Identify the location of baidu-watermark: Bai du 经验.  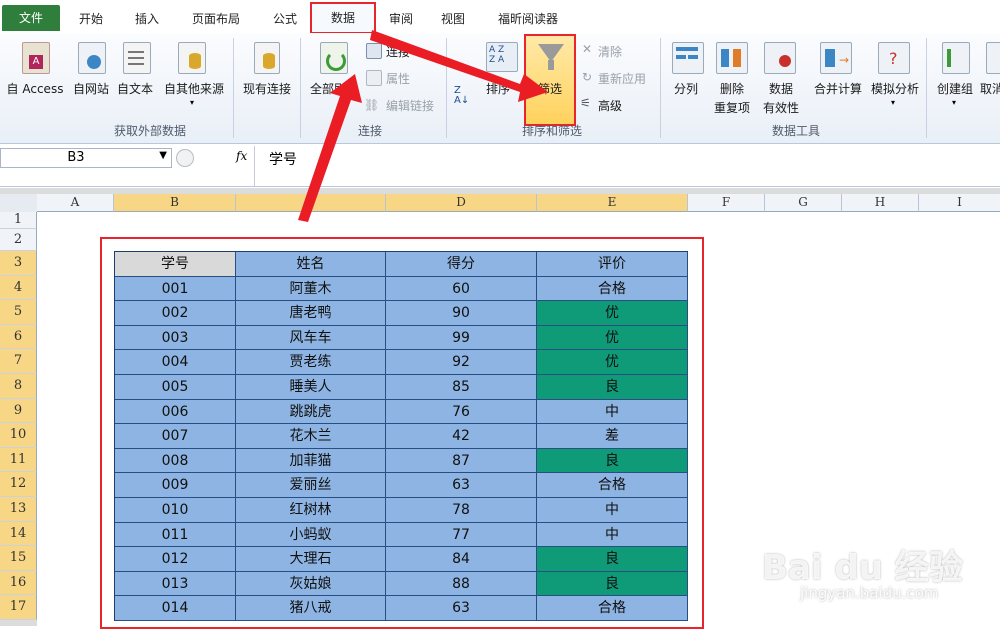
(862, 568).